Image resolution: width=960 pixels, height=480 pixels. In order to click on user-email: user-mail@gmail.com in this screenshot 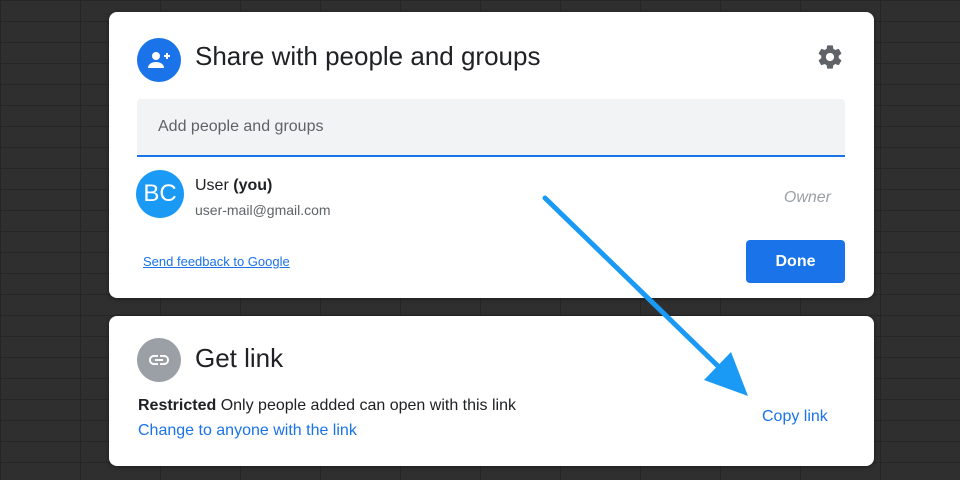, I will do `click(263, 210)`.